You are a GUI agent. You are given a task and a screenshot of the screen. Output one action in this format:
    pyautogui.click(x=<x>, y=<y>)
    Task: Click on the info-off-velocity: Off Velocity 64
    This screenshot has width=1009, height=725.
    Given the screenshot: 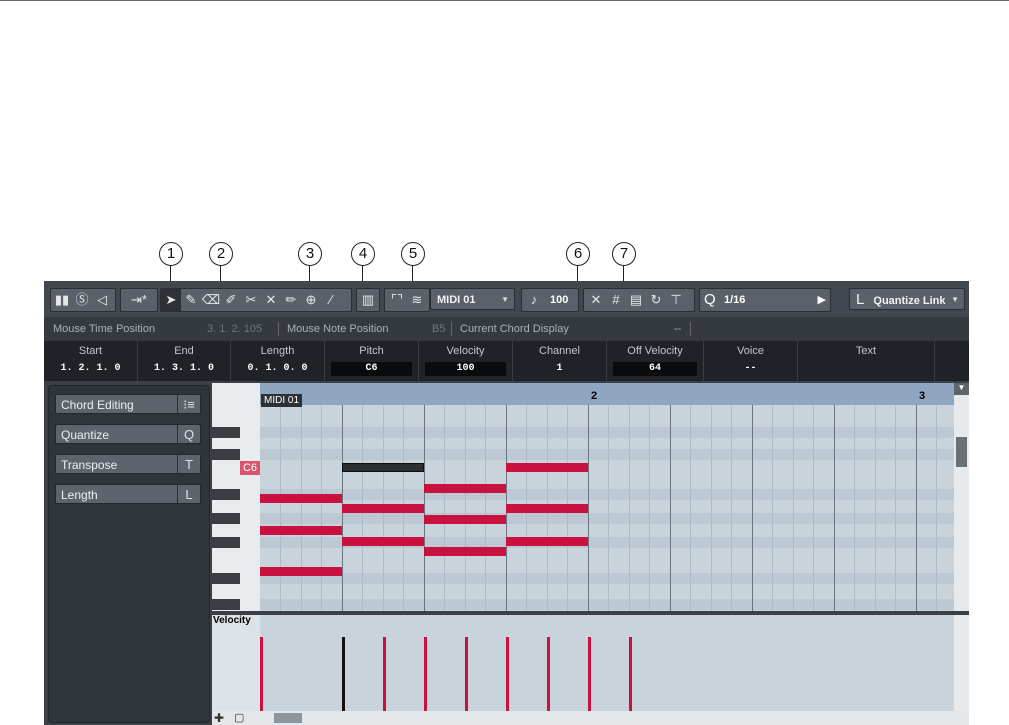 What is the action you would take?
    pyautogui.click(x=655, y=361)
    